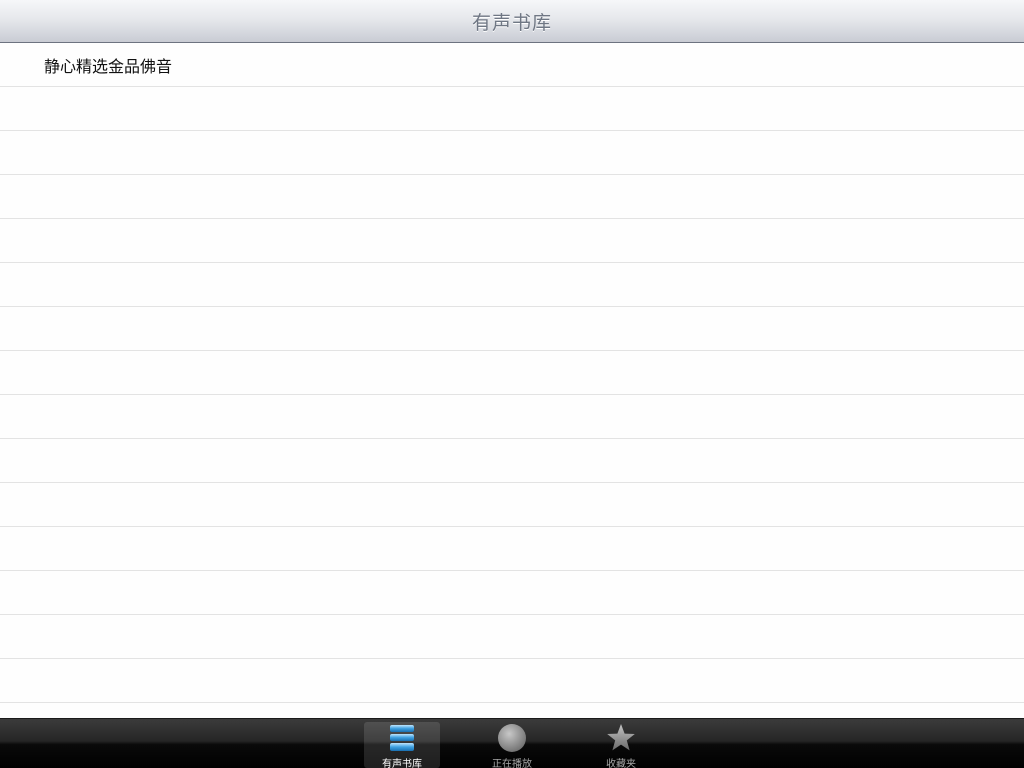 The width and height of the screenshot is (1024, 768). I want to click on tab-library-label: 有声书库, so click(402, 763).